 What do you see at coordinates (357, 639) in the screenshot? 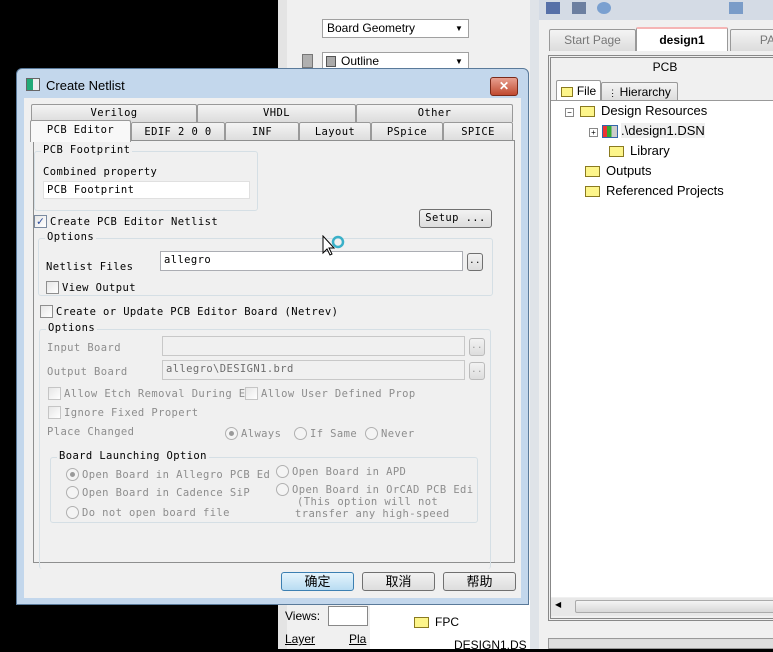
I see `plan-label: Pla` at bounding box center [357, 639].